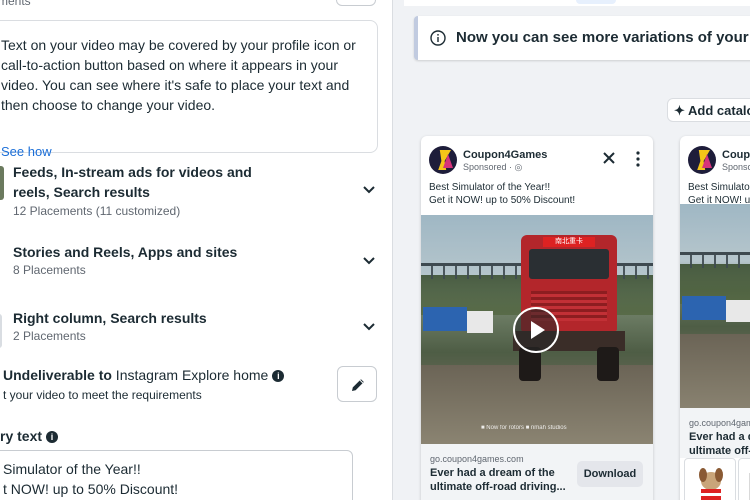  What do you see at coordinates (493, 167) in the screenshot?
I see `sponsored-label: Sponsored · ◎` at bounding box center [493, 167].